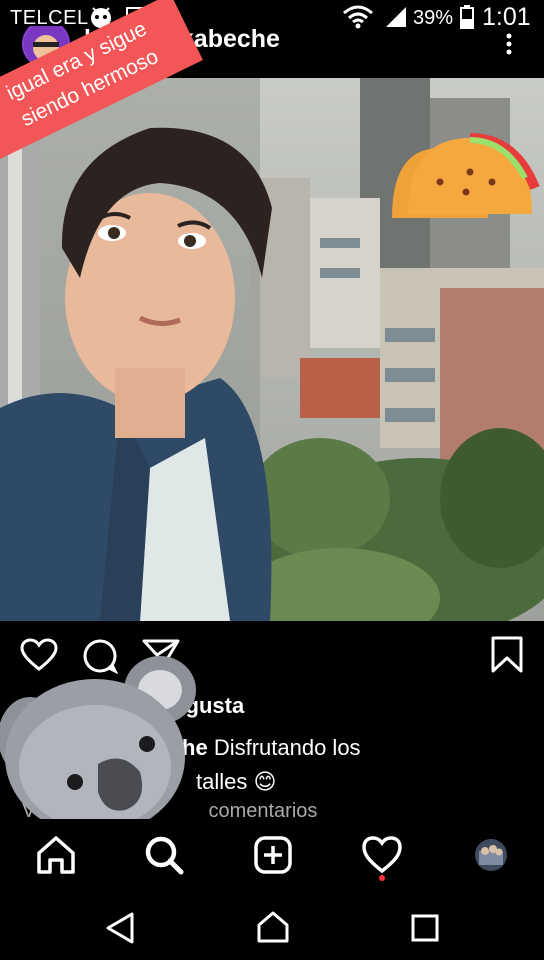  What do you see at coordinates (120, 928) in the screenshot?
I see `back-icon` at bounding box center [120, 928].